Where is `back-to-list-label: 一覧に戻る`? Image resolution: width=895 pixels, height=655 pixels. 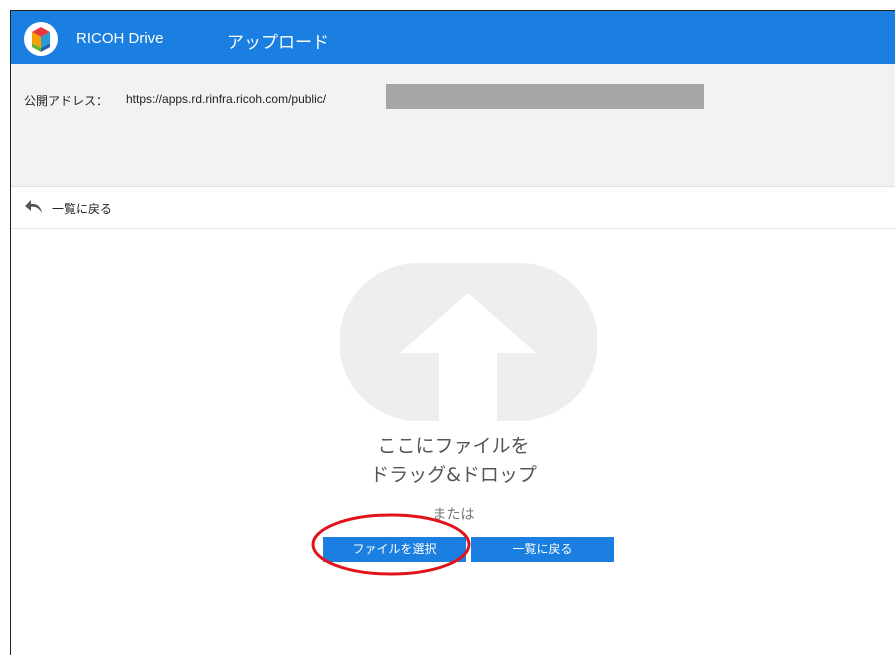 back-to-list-label: 一覧に戻る is located at coordinates (82, 209).